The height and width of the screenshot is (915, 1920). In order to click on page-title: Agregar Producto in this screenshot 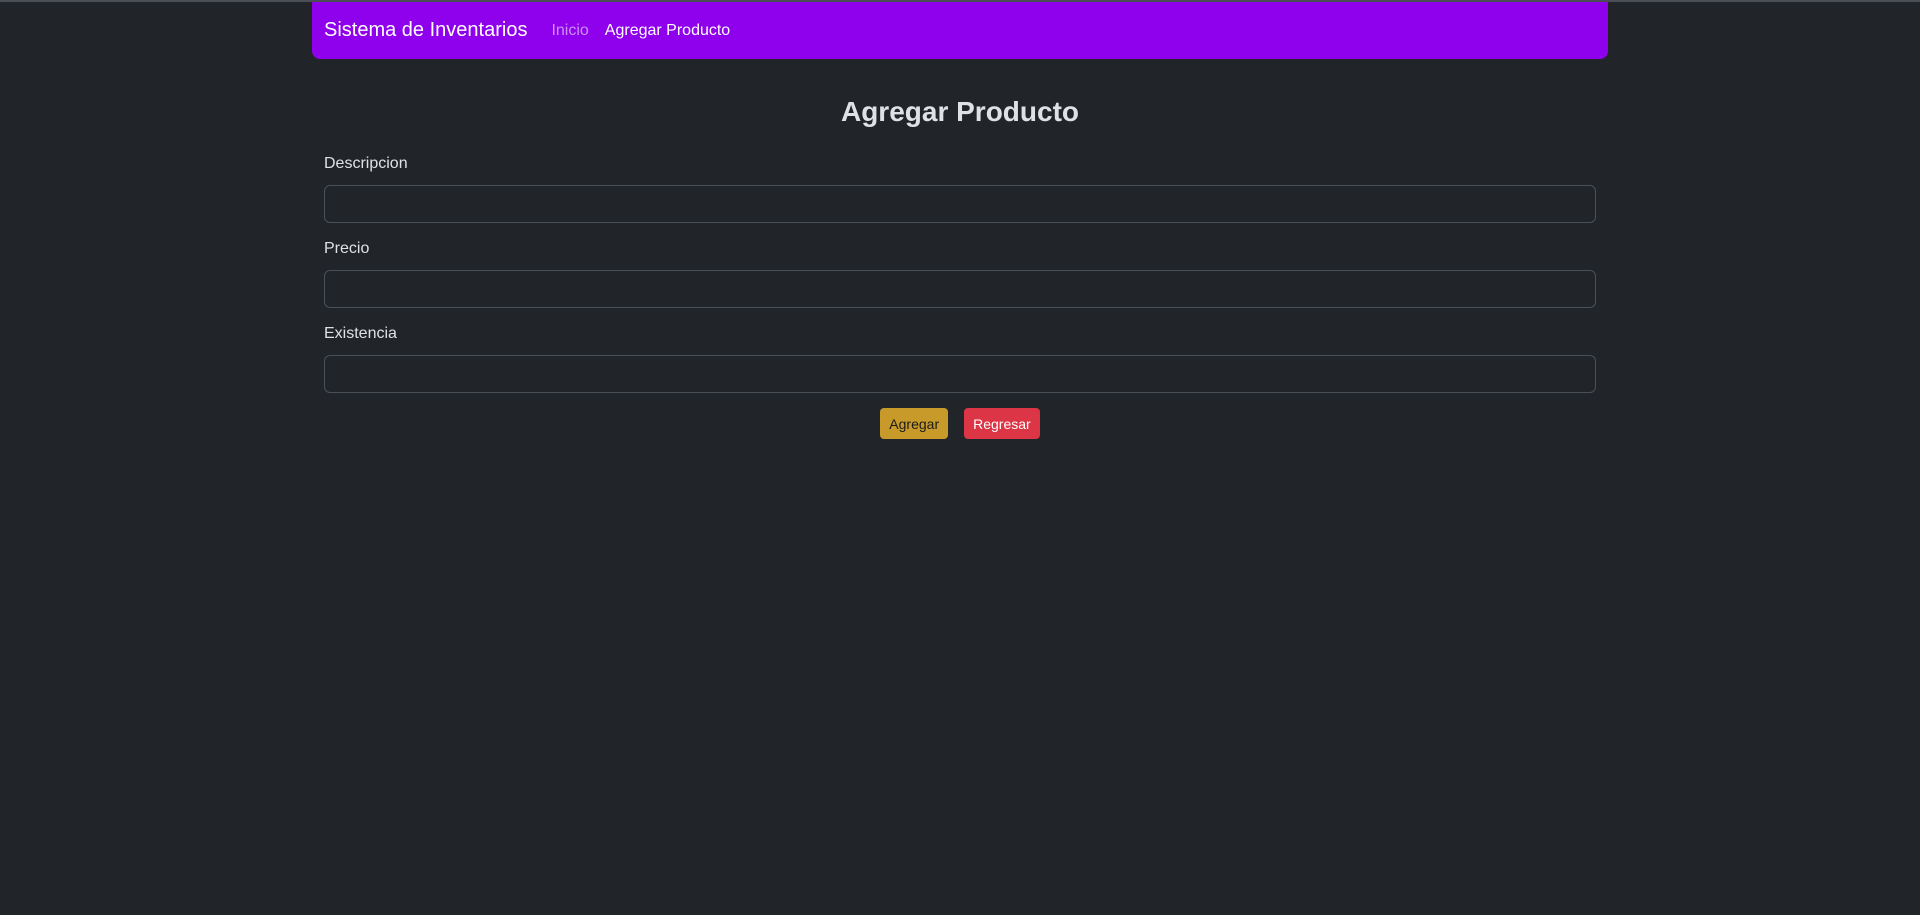, I will do `click(960, 111)`.